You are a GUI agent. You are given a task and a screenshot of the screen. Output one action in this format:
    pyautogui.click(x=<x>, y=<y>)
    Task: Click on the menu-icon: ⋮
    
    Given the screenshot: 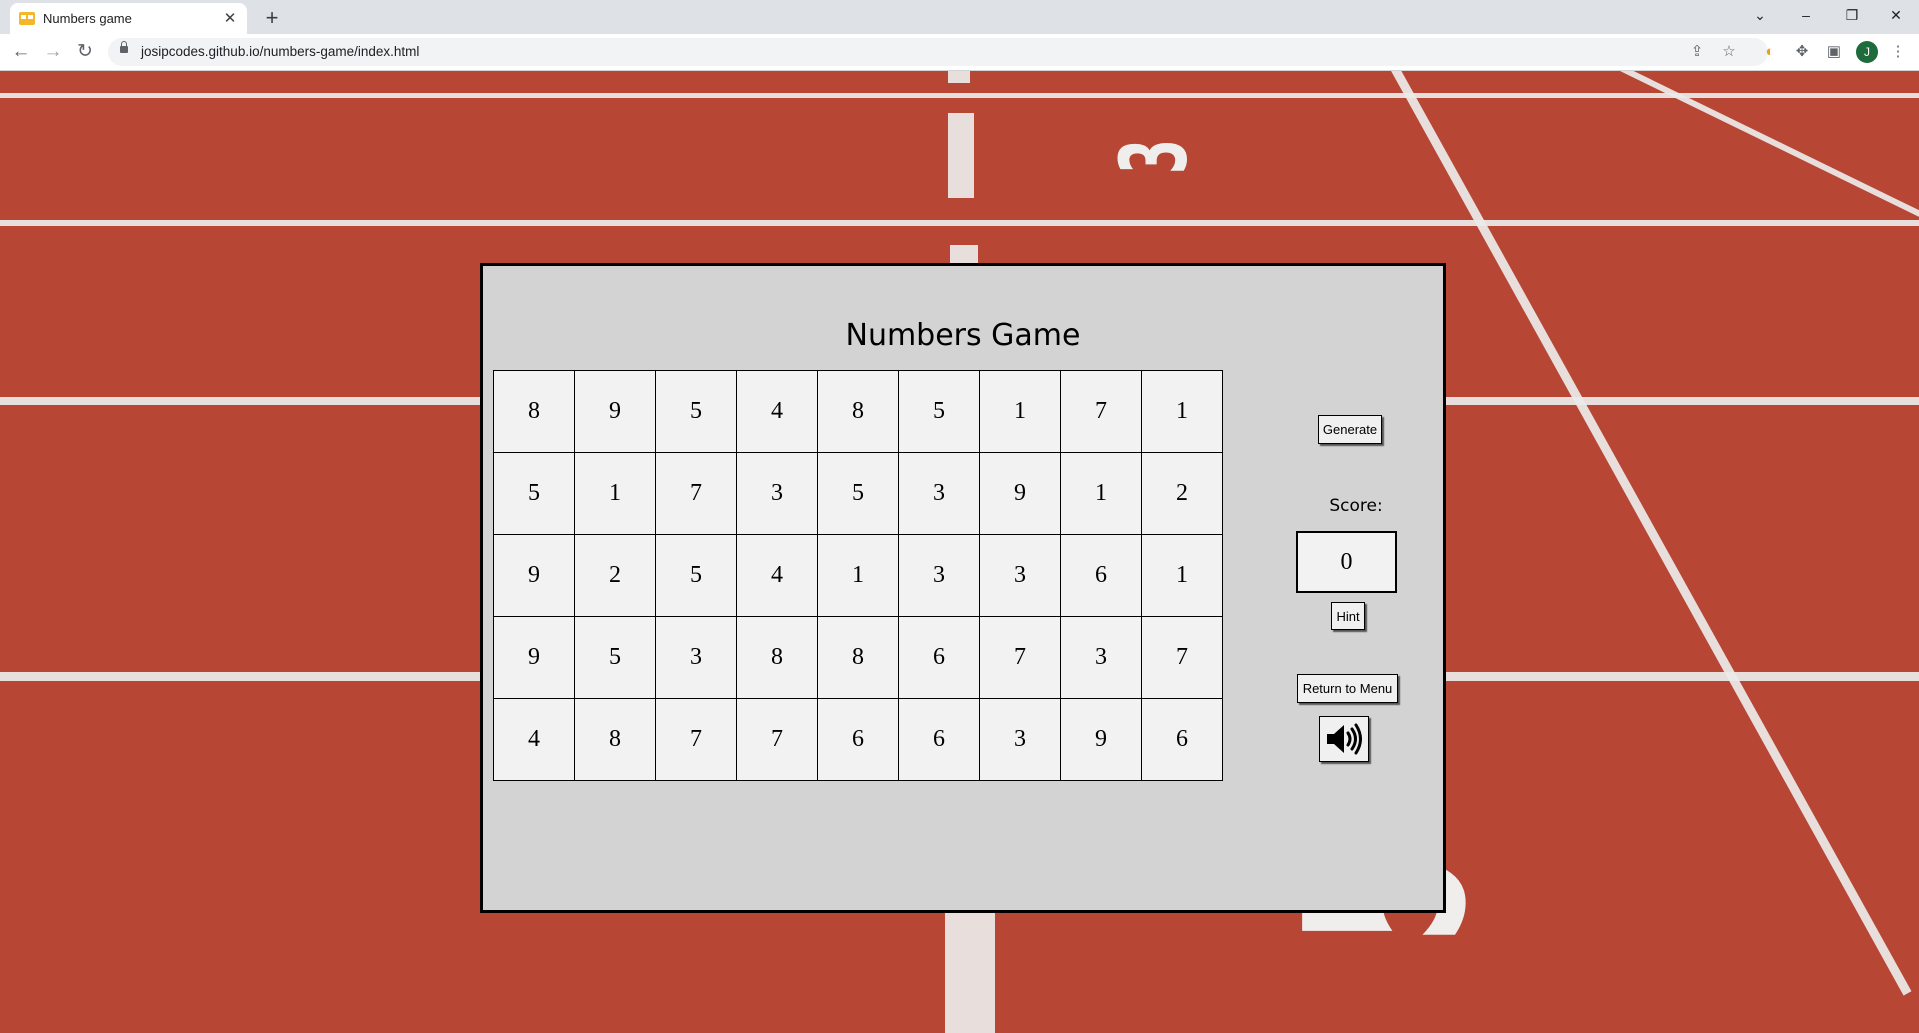 What is the action you would take?
    pyautogui.click(x=1898, y=52)
    